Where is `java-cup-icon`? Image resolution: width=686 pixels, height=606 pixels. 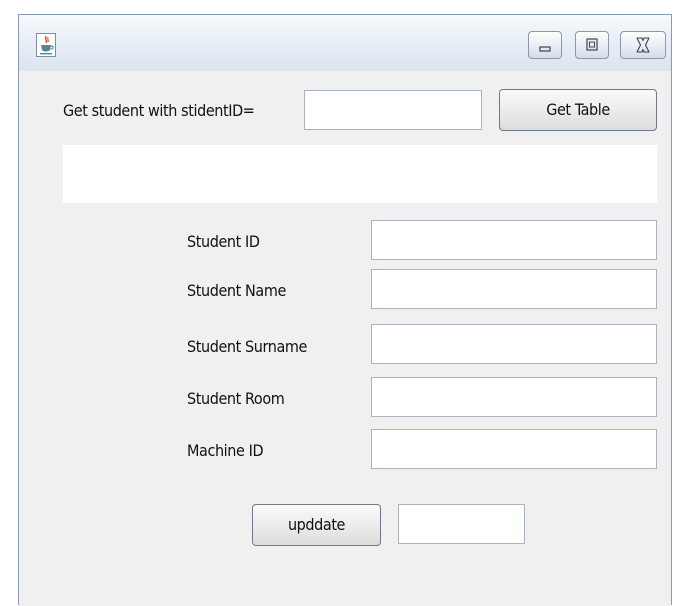
java-cup-icon is located at coordinates (46, 45).